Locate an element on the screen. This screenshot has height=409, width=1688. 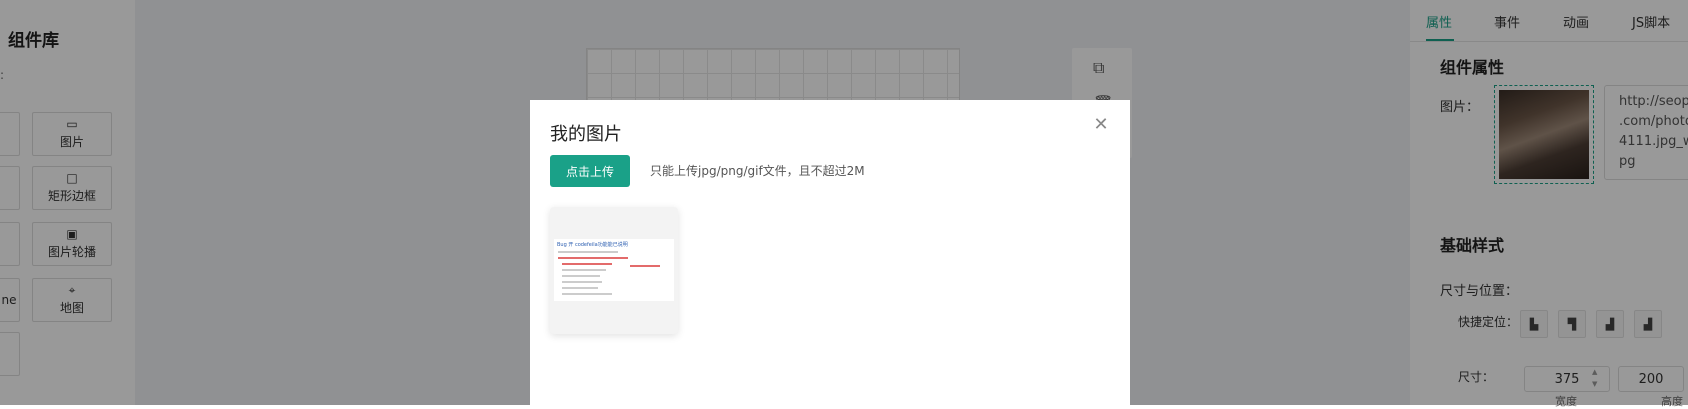
thumbnail-document: Bug 开 codefeila功能能已说明 is located at coordinates (614, 270).